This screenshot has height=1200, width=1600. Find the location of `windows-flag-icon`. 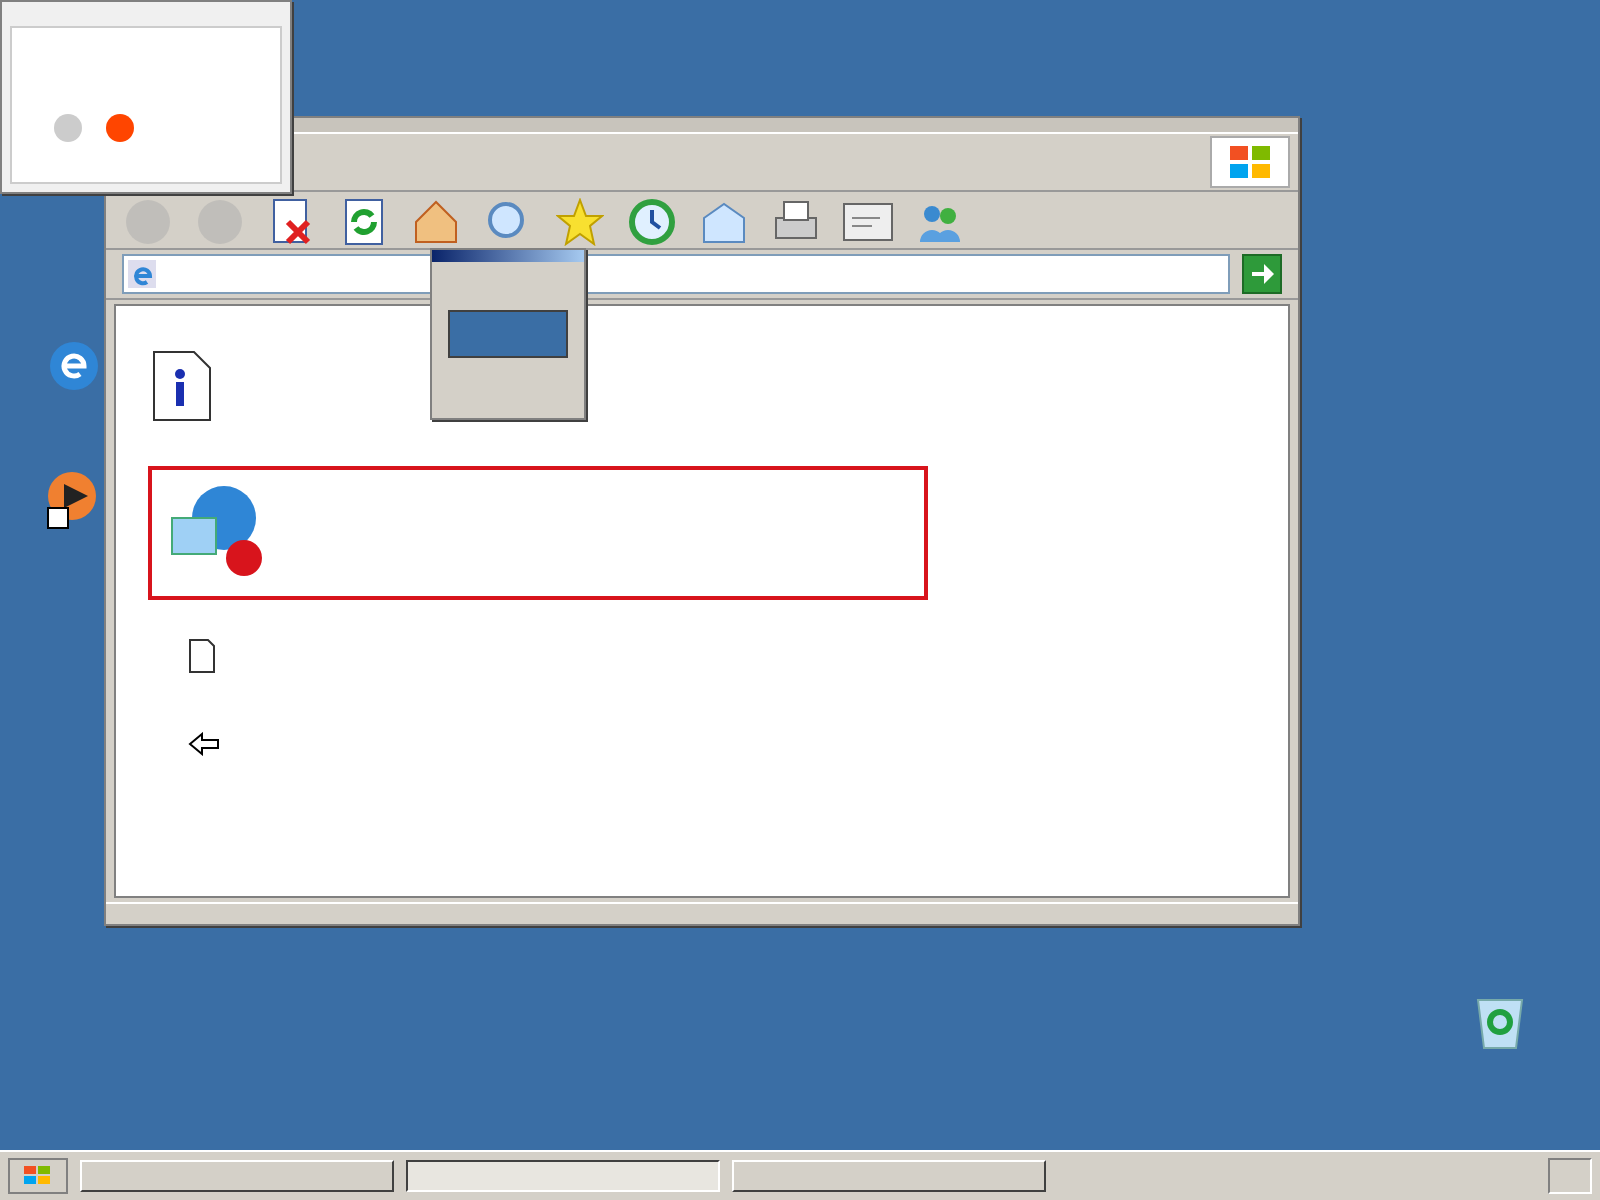

windows-flag-icon is located at coordinates (38, 1176).